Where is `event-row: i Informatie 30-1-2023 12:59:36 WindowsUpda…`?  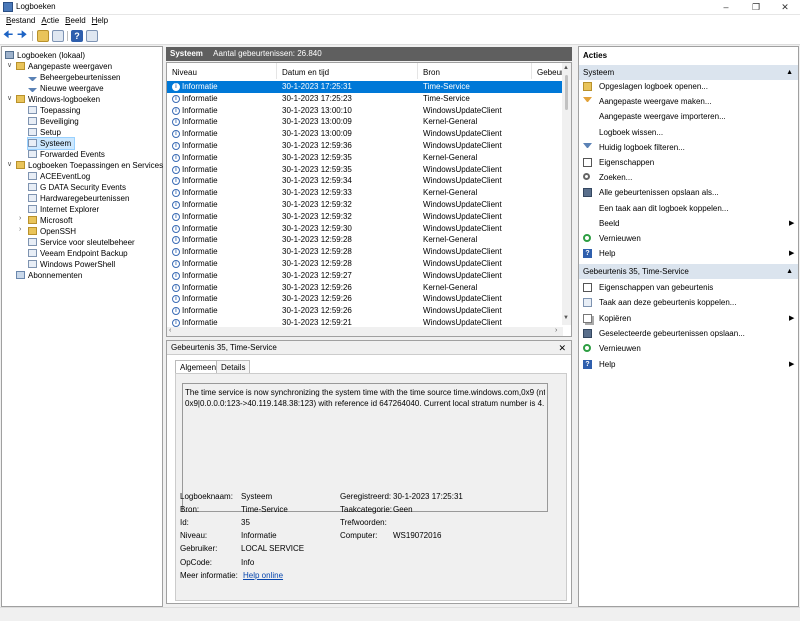
event-row: i Informatie 30-1-2023 12:59:36 WindowsUpda… is located at coordinates (365, 146).